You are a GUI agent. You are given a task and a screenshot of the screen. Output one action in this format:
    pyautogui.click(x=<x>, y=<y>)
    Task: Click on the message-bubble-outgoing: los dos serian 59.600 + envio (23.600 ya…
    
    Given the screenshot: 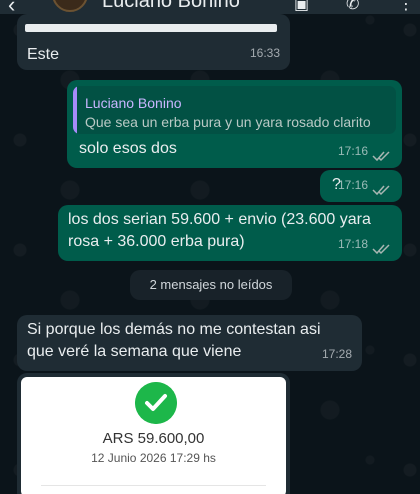 What is the action you would take?
    pyautogui.click(x=230, y=233)
    